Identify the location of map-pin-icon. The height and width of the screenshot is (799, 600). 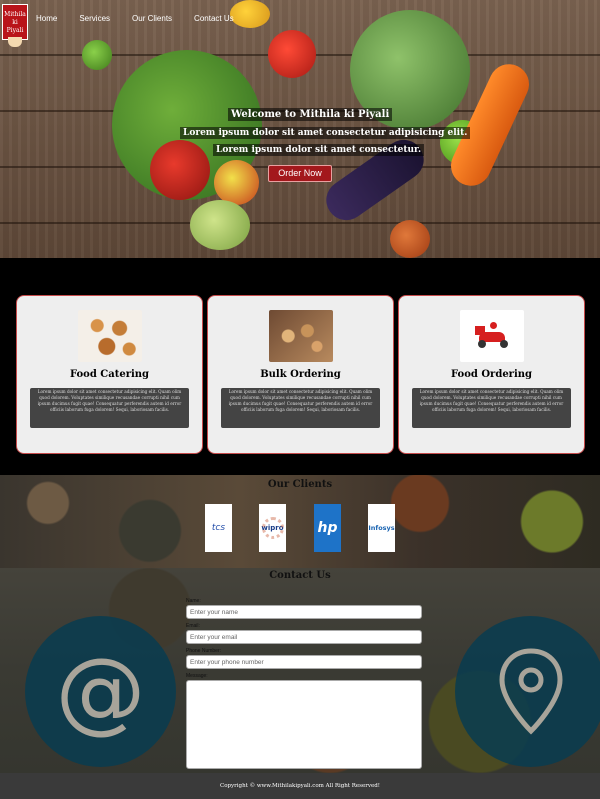
(527, 691).